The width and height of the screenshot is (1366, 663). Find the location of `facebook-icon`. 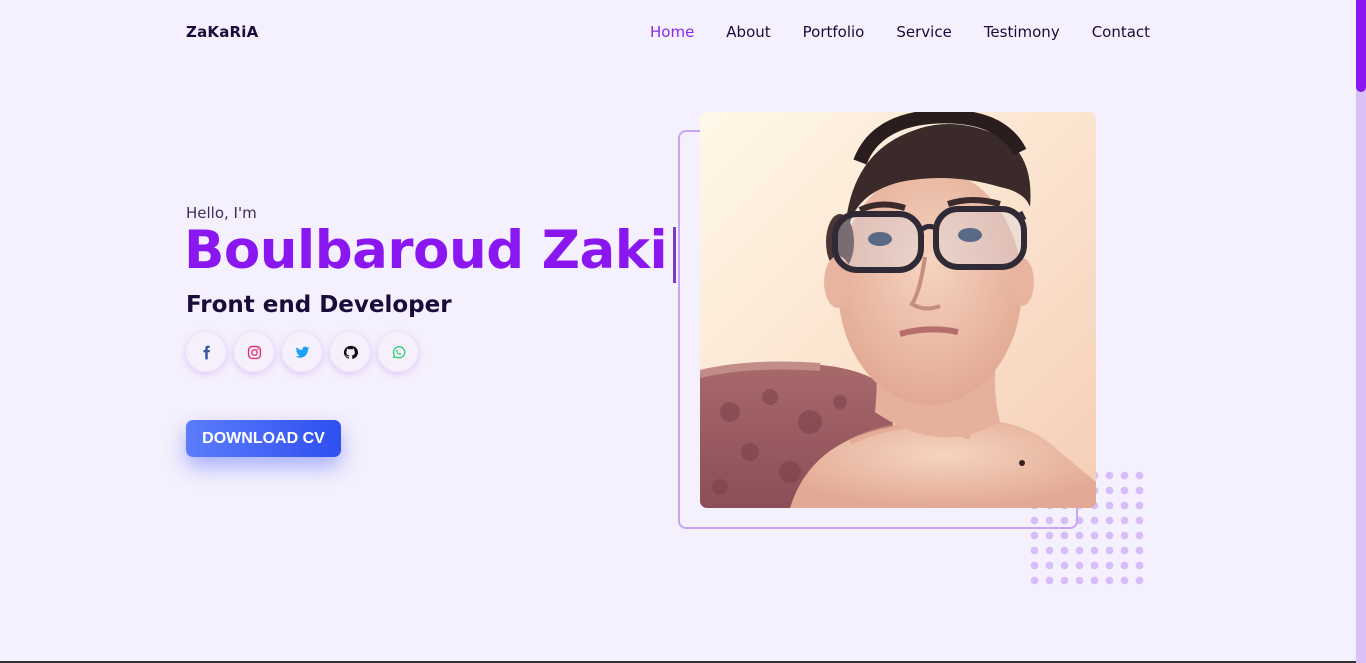

facebook-icon is located at coordinates (206, 352).